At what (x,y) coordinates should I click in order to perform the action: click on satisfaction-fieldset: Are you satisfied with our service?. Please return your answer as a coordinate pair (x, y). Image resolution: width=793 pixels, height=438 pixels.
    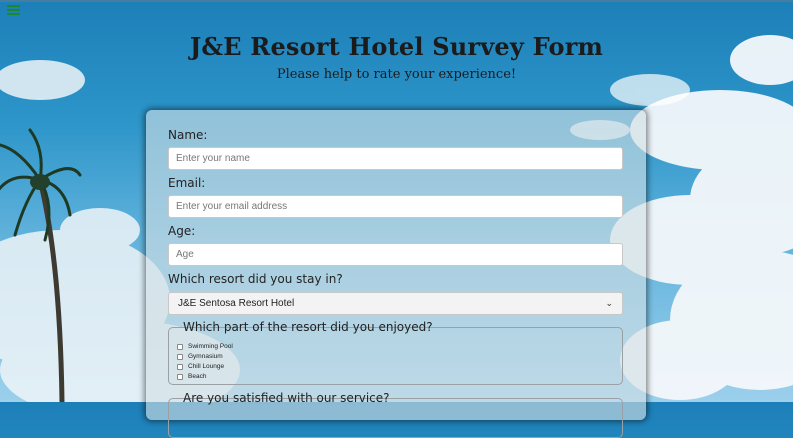
    Looking at the image, I should click on (395, 414).